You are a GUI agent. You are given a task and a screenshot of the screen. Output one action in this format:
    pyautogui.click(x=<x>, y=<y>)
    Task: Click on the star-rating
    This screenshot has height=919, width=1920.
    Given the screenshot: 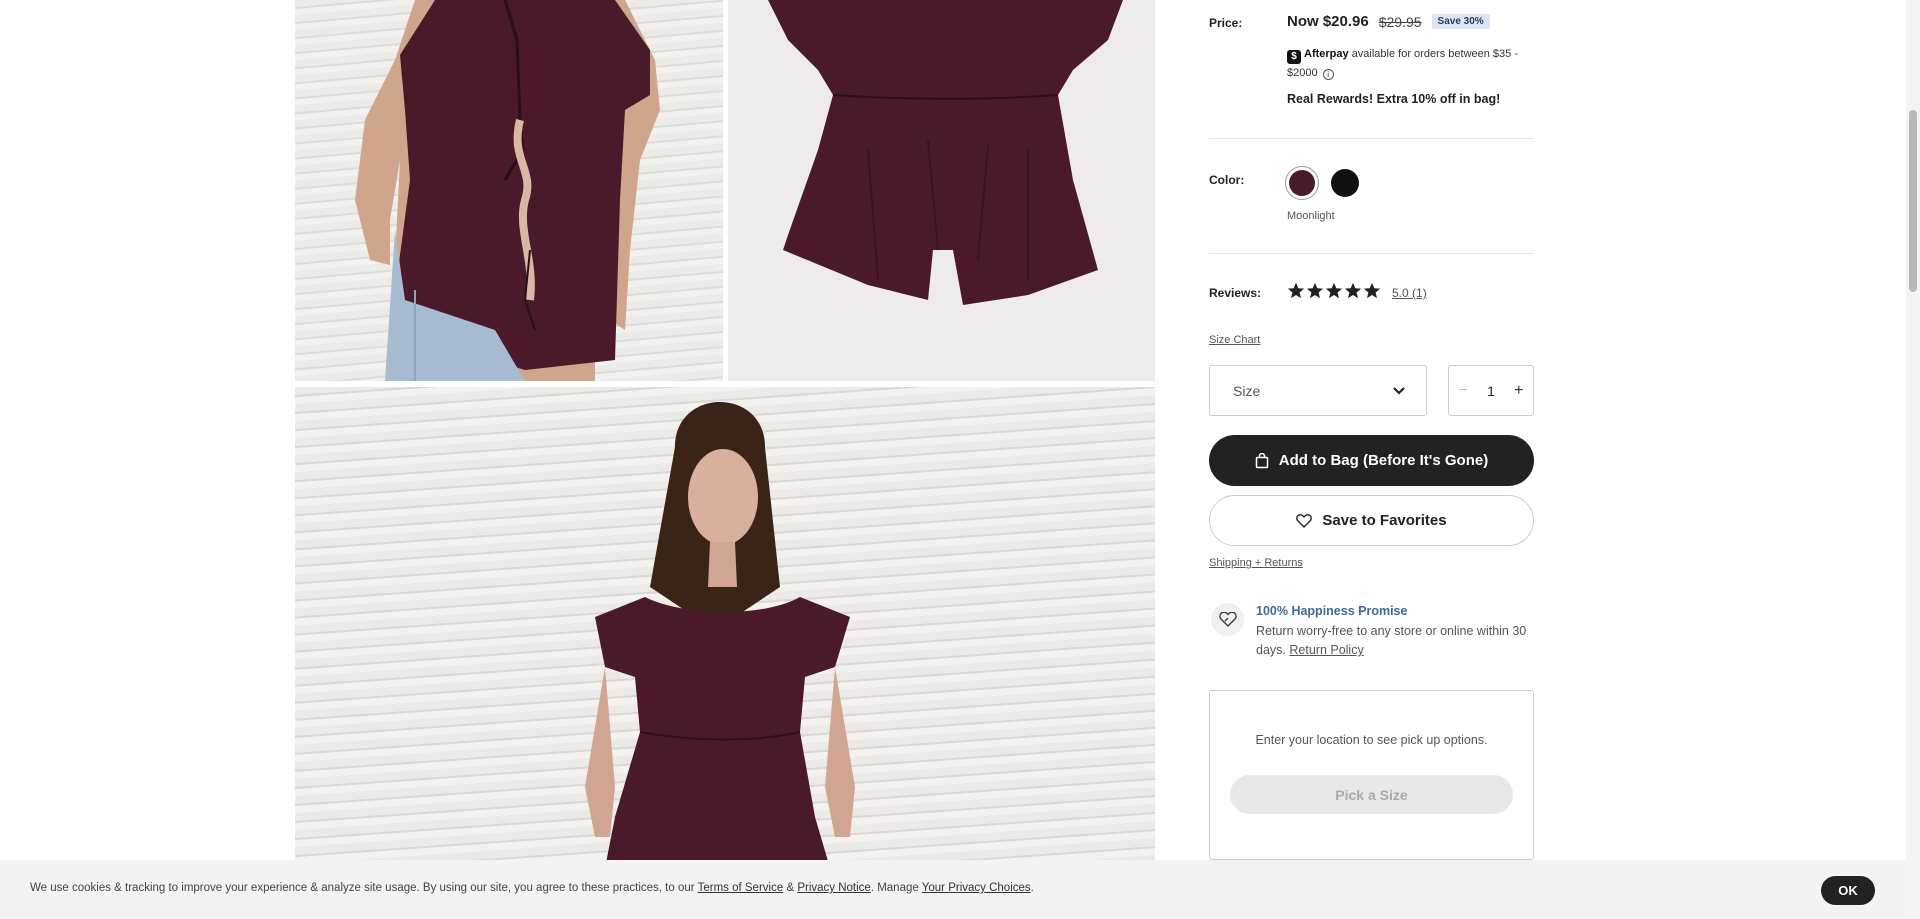 What is the action you would take?
    pyautogui.click(x=1334, y=291)
    